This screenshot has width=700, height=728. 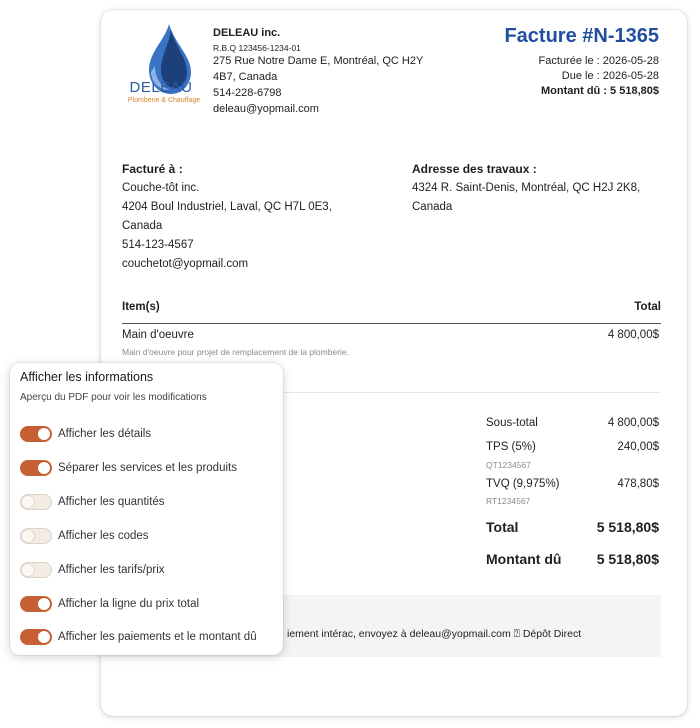 What do you see at coordinates (36, 570) in the screenshot?
I see `toggle-rates` at bounding box center [36, 570].